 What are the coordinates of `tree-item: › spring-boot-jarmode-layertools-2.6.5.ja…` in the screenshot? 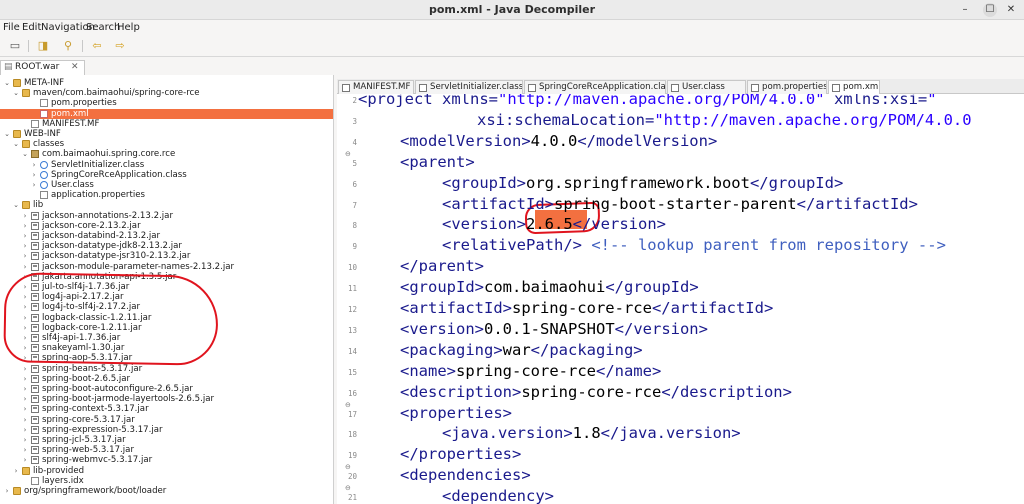 It's located at (166, 399).